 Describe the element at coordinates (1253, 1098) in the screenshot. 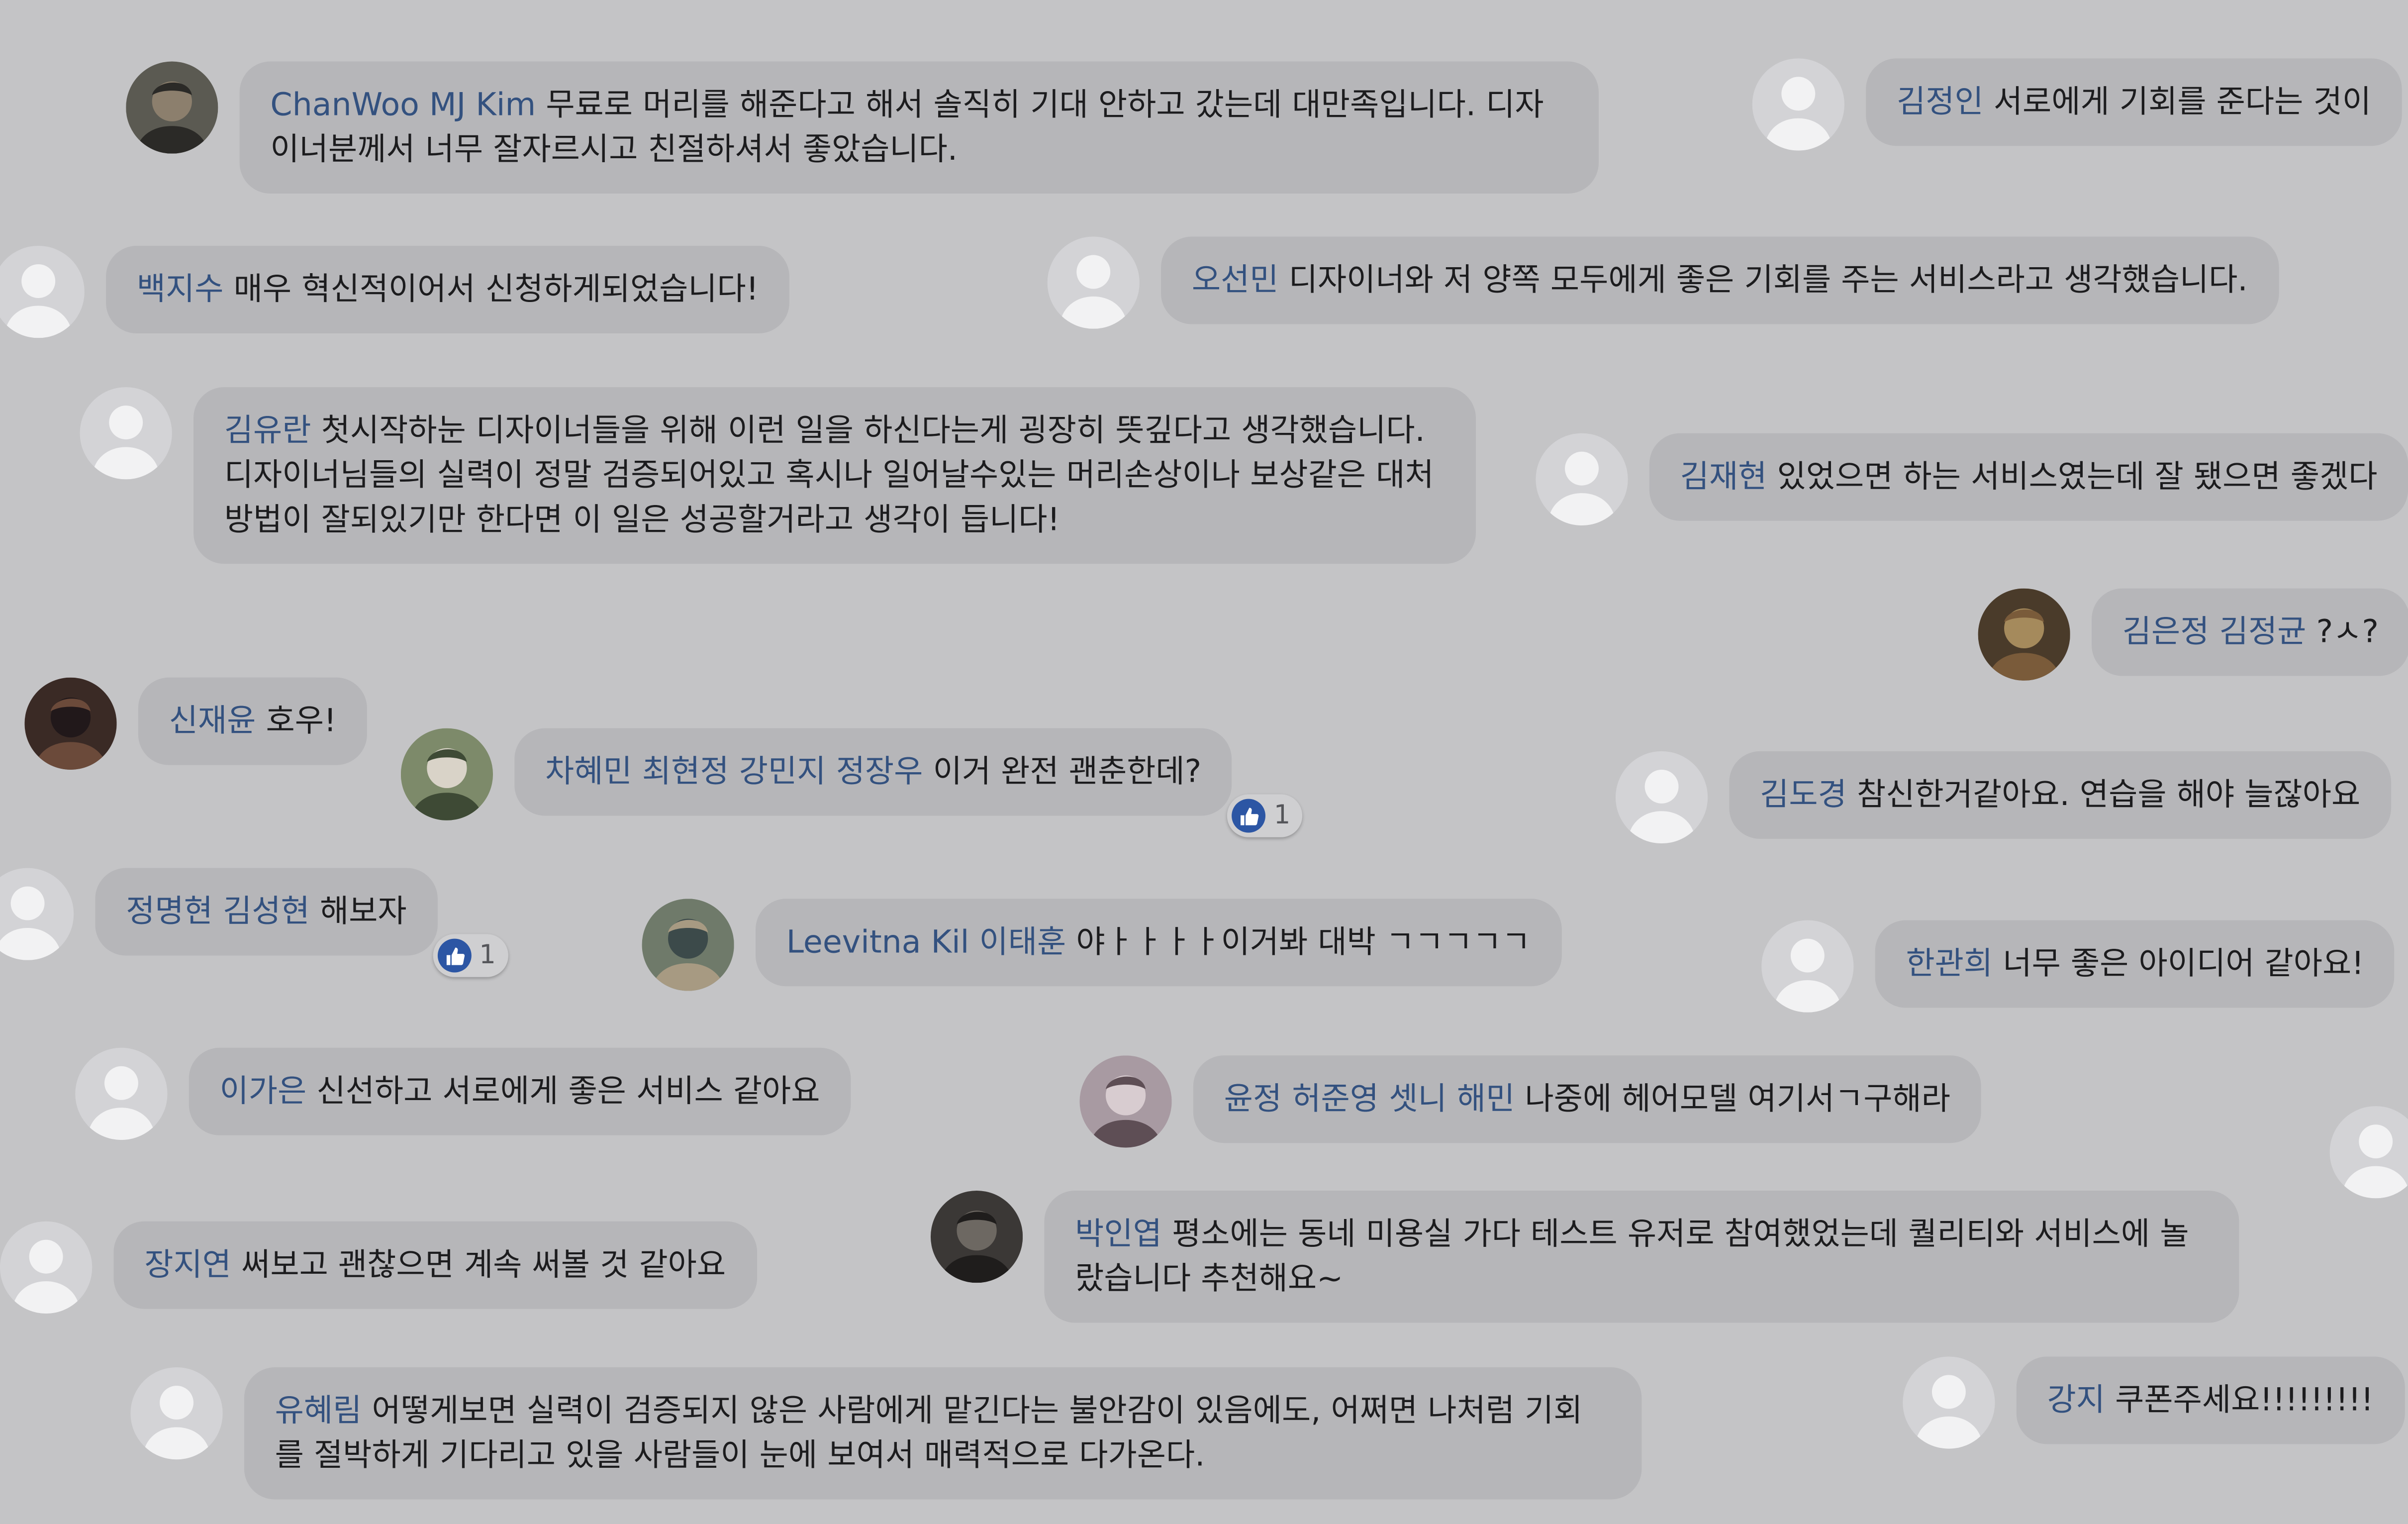

I see `commenter-name: 윤정` at that location.